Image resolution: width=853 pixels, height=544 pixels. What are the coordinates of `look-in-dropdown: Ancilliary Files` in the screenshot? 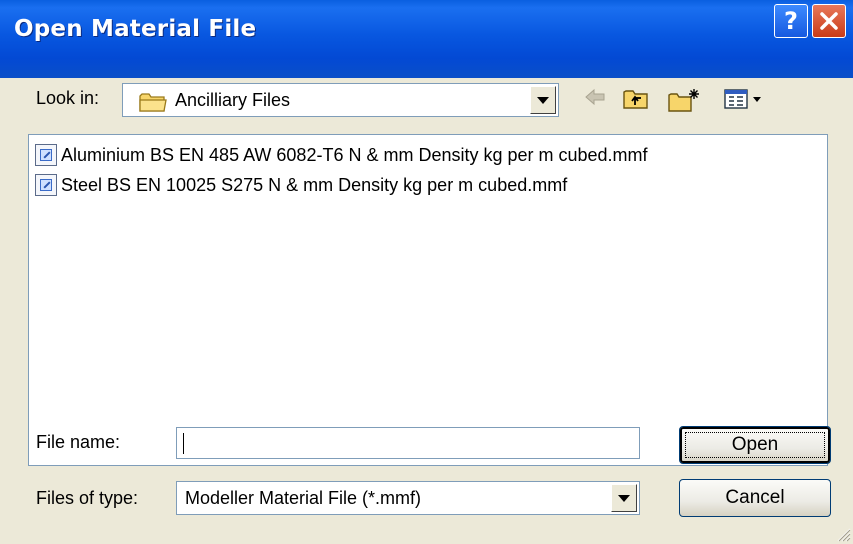 It's located at (340, 100).